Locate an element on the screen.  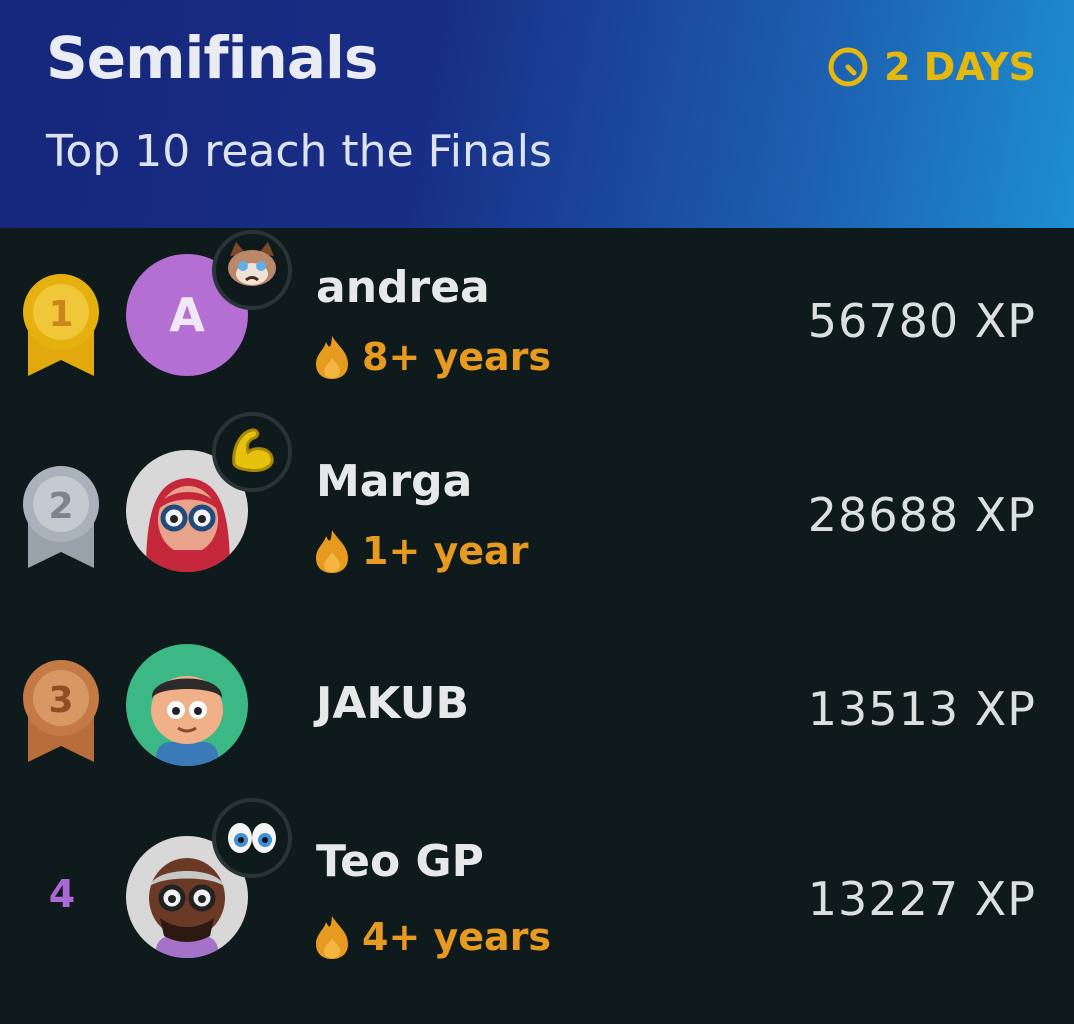
page-subtitle: Top 10 reach the Finals is located at coordinates (299, 151).